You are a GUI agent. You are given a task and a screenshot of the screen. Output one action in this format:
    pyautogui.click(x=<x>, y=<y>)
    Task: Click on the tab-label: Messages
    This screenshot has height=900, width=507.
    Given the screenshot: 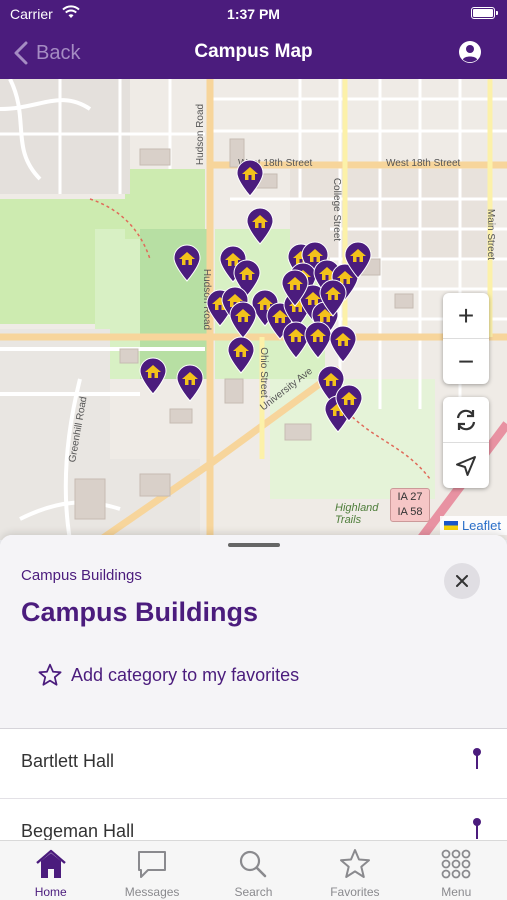 What is the action you would take?
    pyautogui.click(x=152, y=892)
    